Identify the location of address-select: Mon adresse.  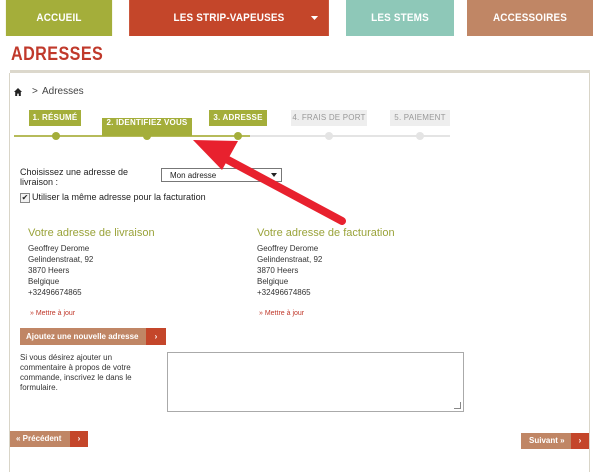
(221, 175).